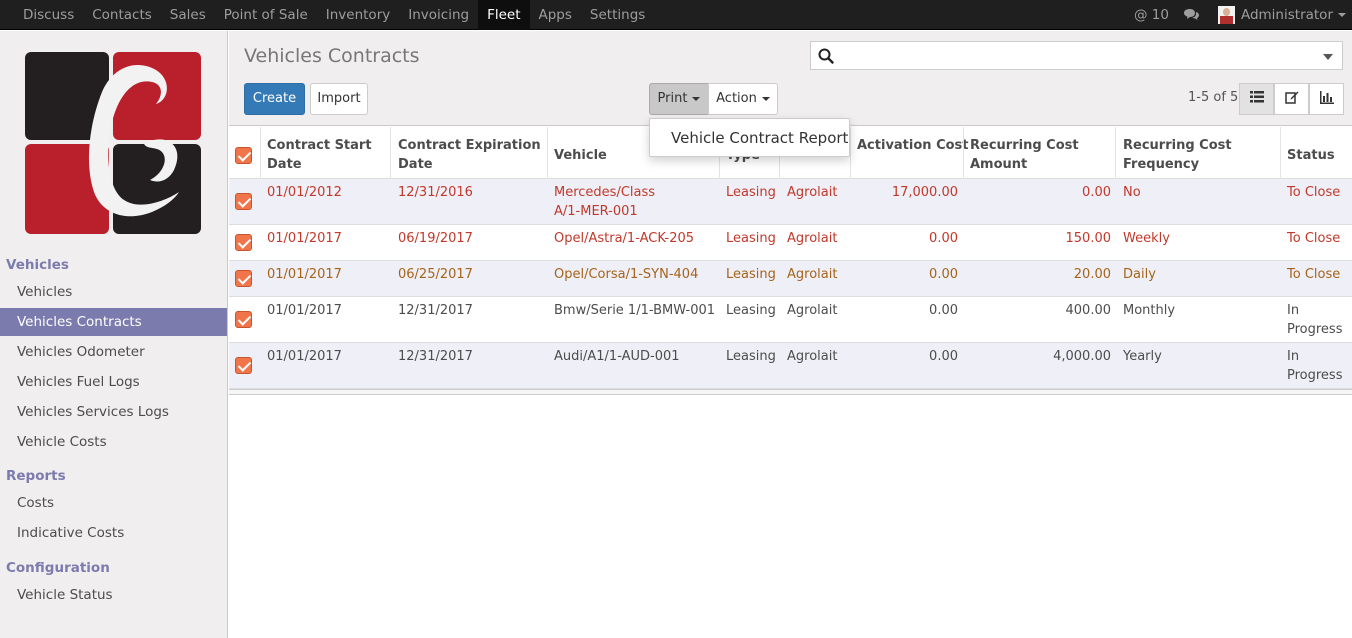  What do you see at coordinates (319, 155) in the screenshot?
I see `col-contract-start-date: Contract Start Date` at bounding box center [319, 155].